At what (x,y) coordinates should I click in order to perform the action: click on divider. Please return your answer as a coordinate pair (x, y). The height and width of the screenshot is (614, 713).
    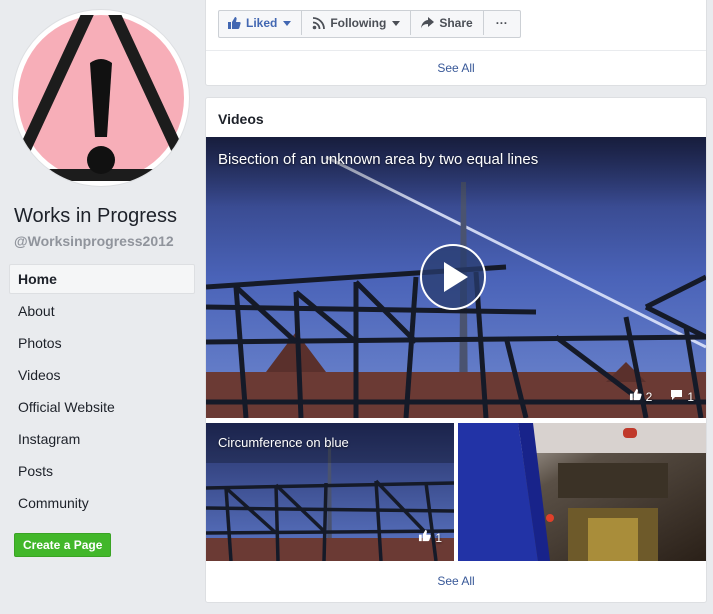
    Looking at the image, I should click on (456, 50).